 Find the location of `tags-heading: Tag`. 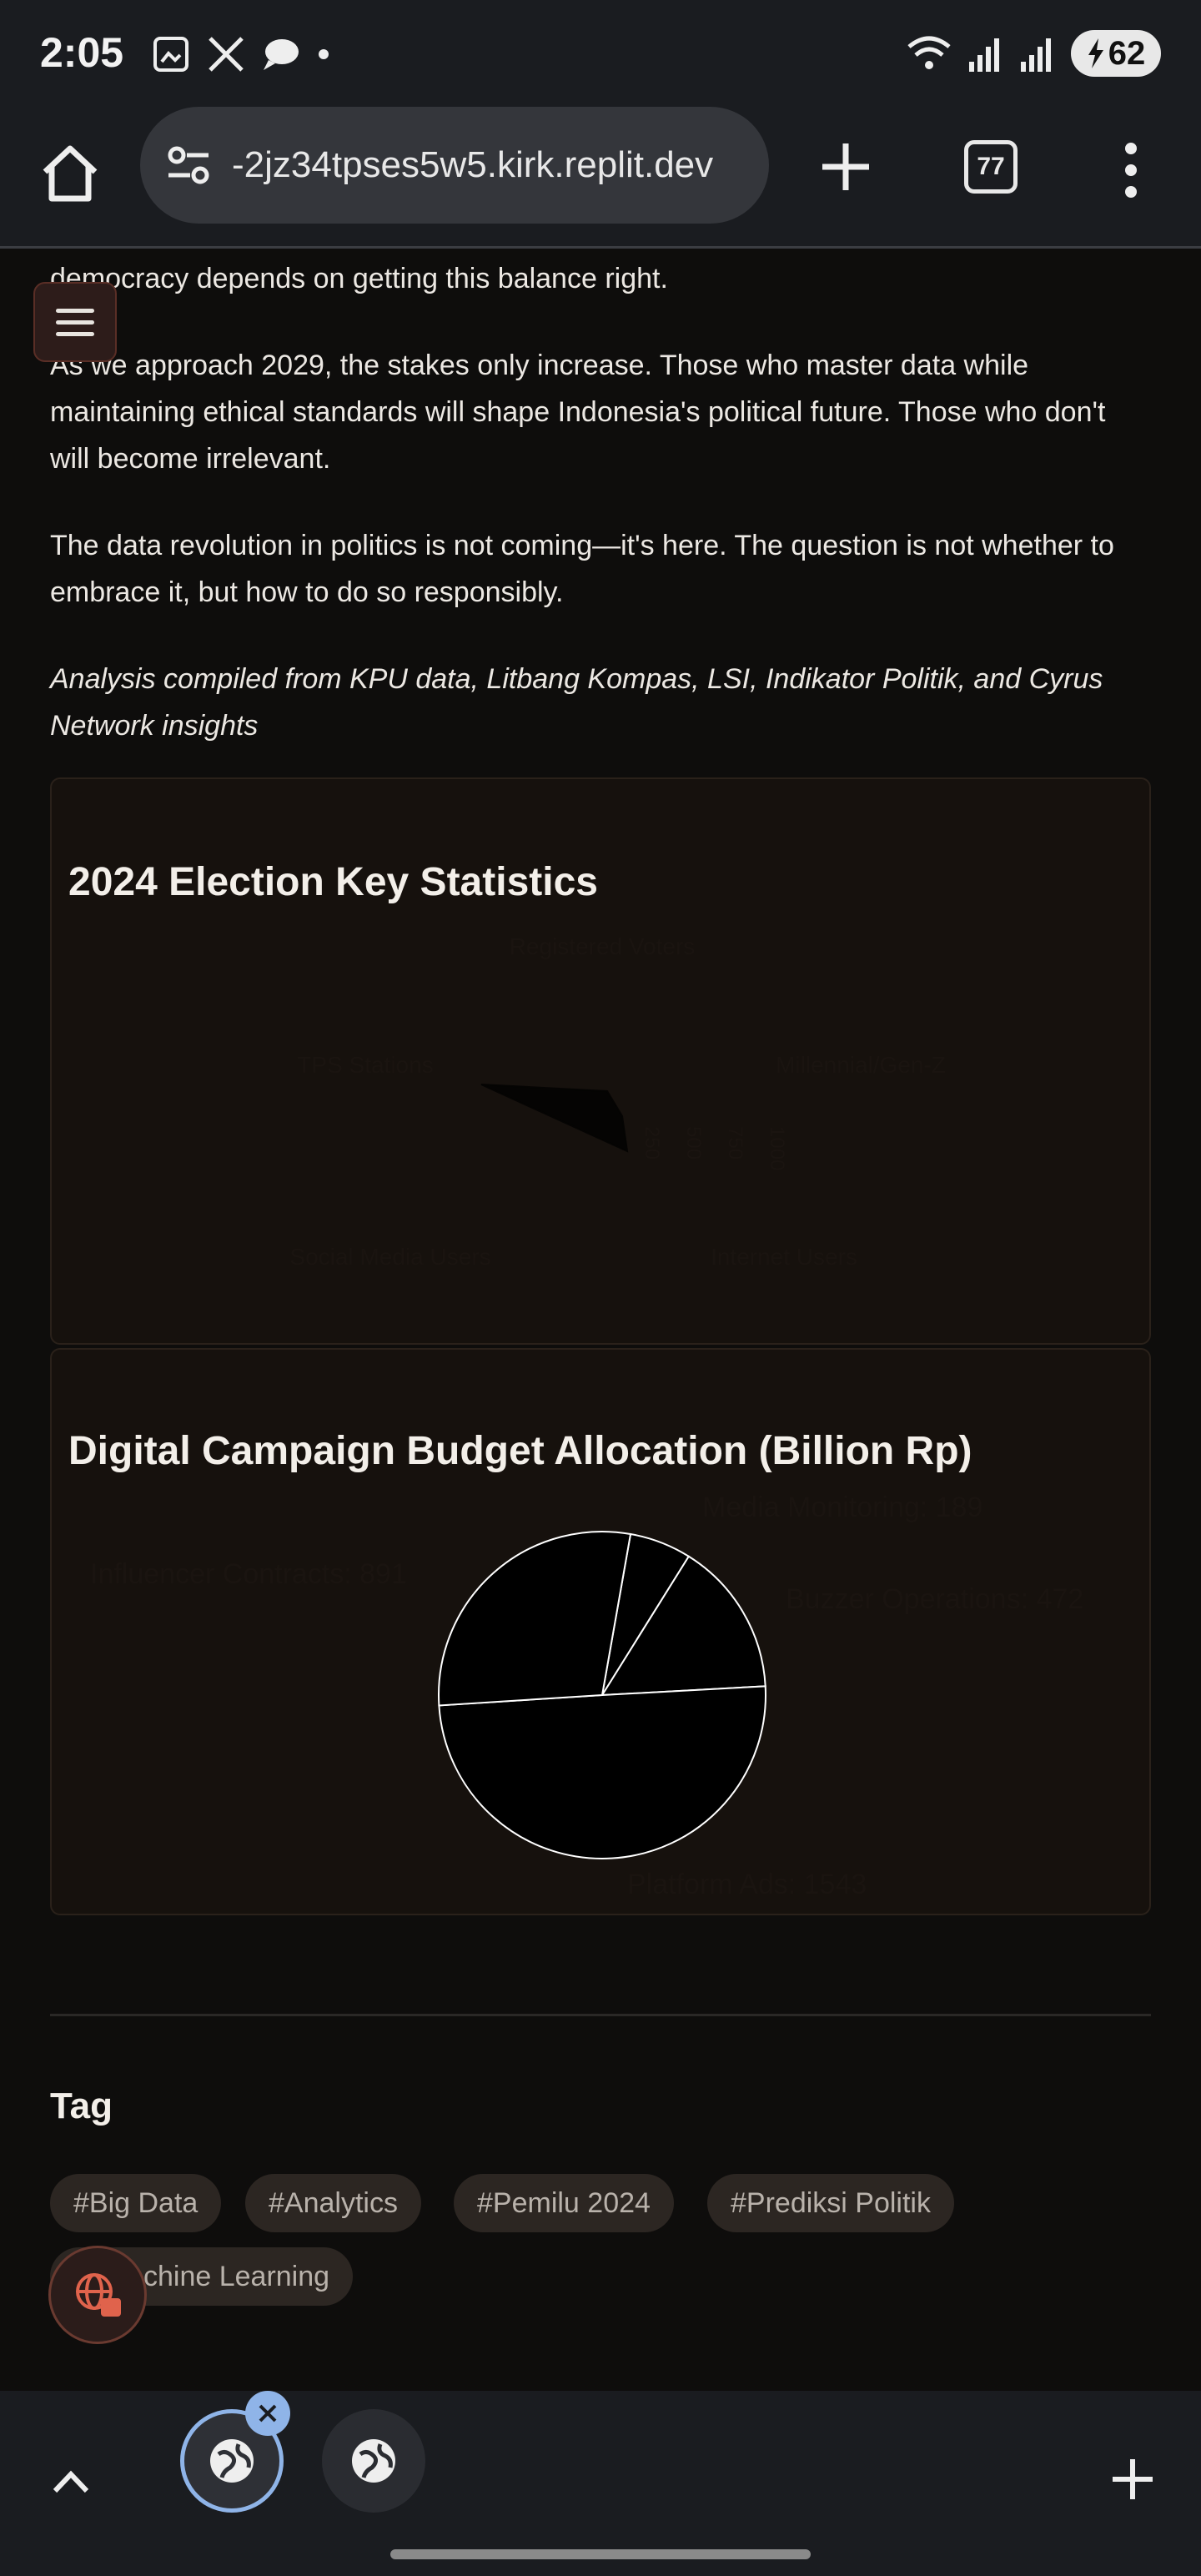

tags-heading: Tag is located at coordinates (82, 2105).